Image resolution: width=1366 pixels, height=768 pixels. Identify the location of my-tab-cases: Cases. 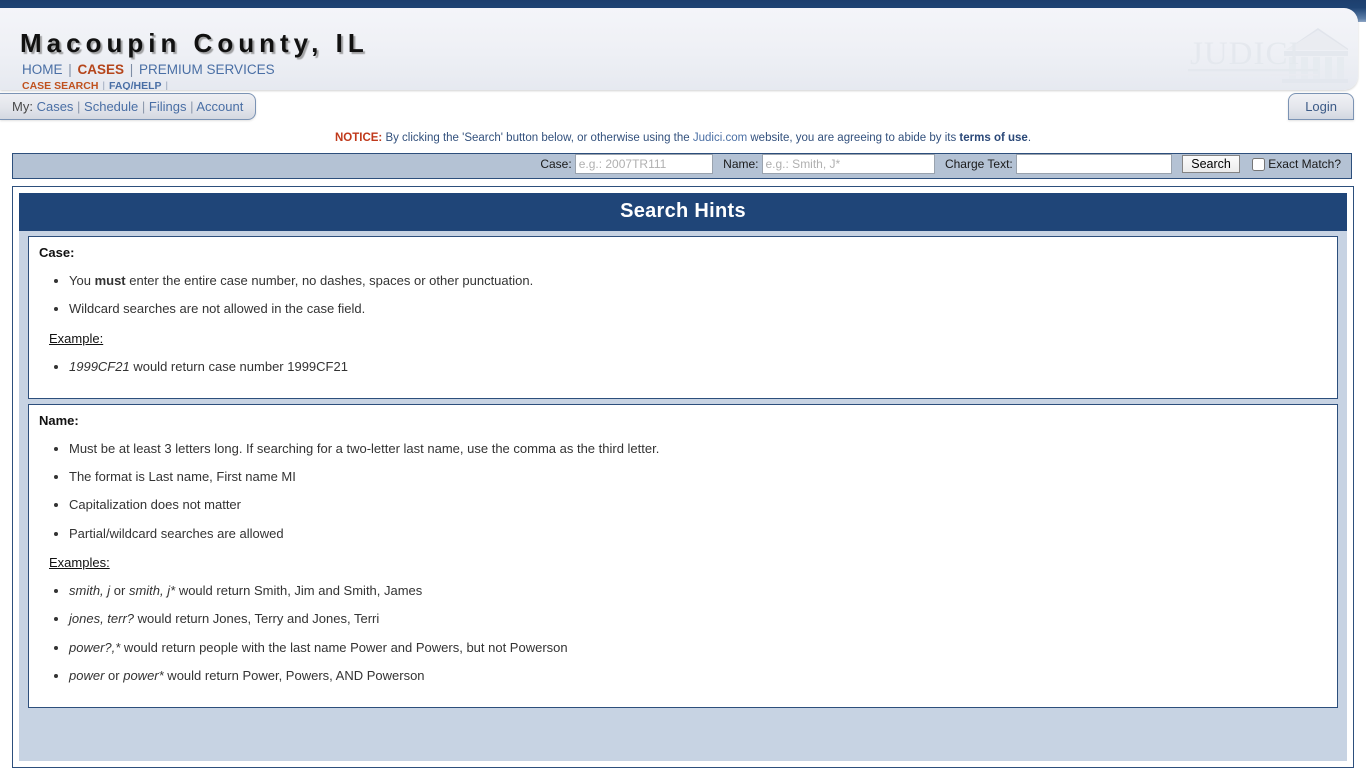
(55, 106).